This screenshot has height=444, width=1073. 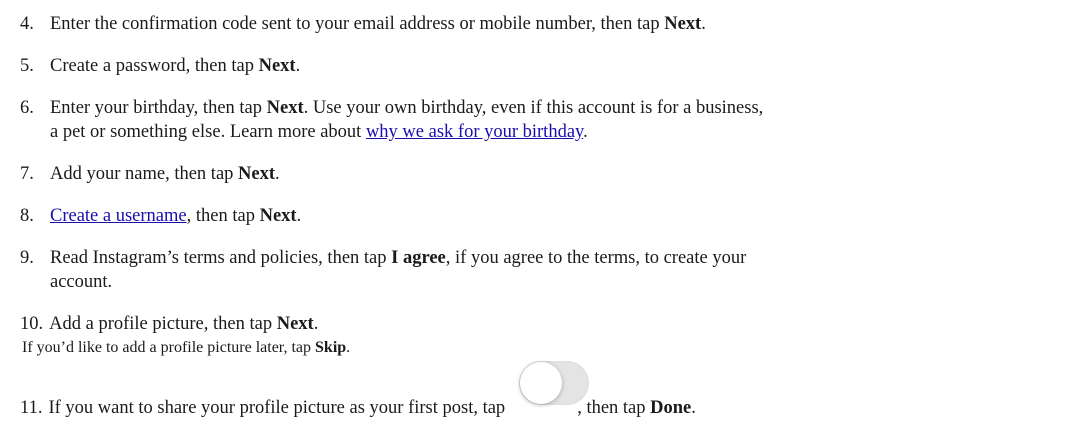 I want to click on step-text: Enter your birthday, then tap, so click(x=158, y=108).